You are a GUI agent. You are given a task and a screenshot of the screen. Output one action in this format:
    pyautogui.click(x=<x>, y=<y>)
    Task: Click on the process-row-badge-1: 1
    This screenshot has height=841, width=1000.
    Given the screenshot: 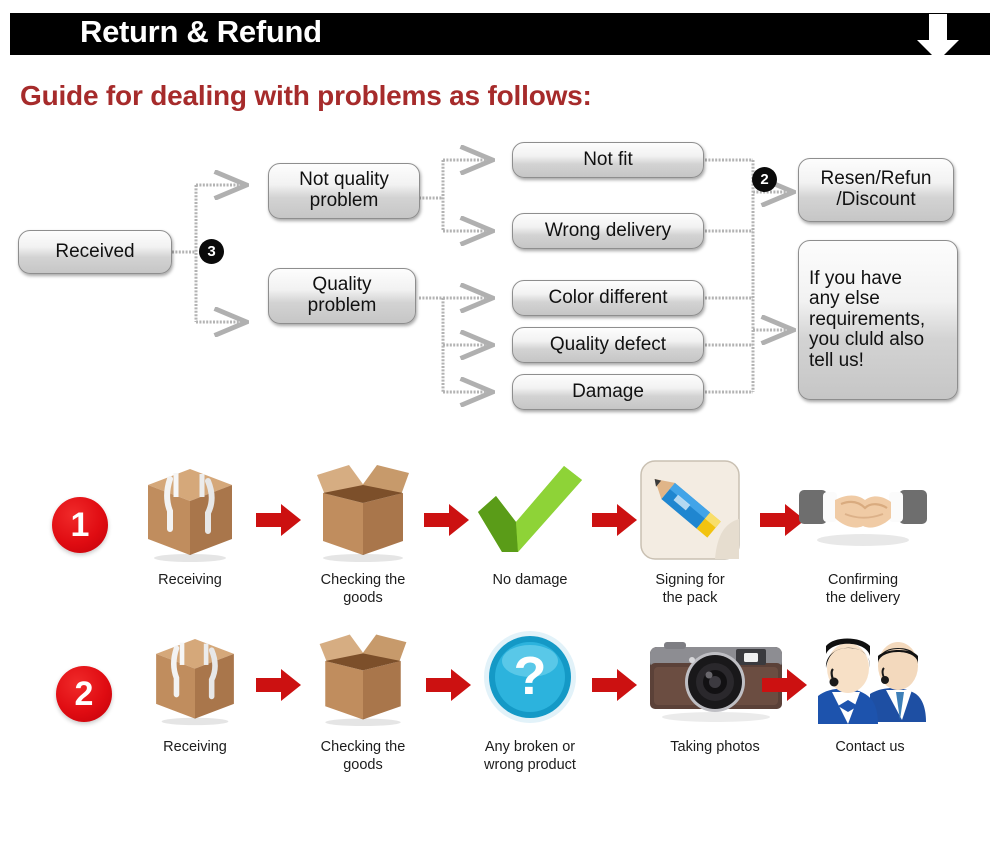 What is the action you would take?
    pyautogui.click(x=80, y=525)
    